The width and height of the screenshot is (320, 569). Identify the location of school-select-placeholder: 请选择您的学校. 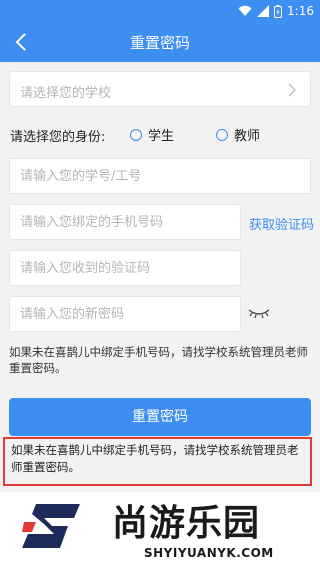
(66, 93).